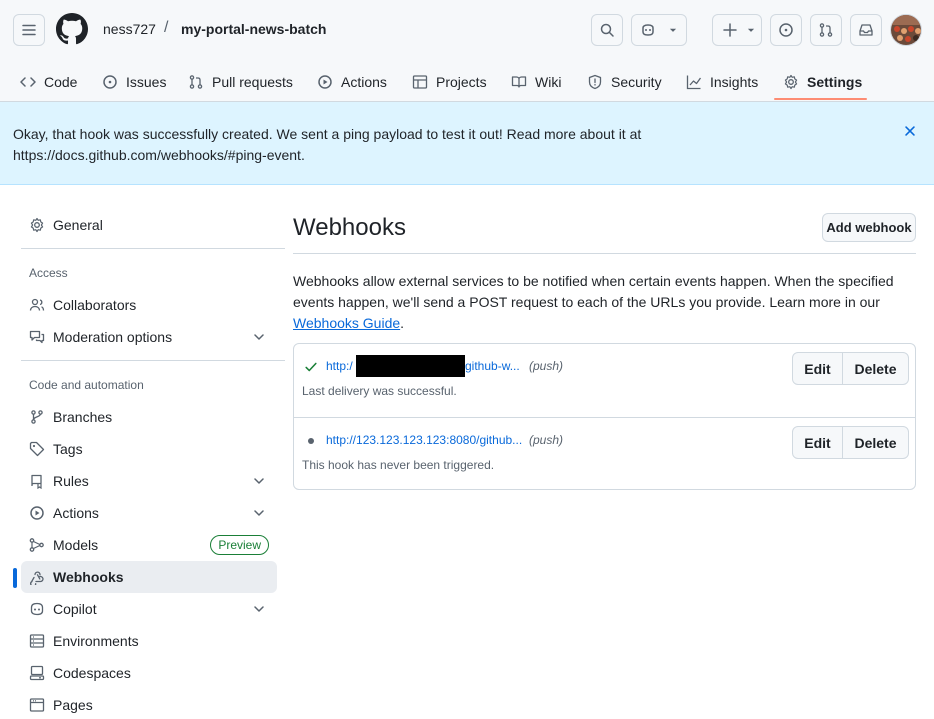 The image size is (934, 719). What do you see at coordinates (149, 225) in the screenshot?
I see `sidebar-item-general: General` at bounding box center [149, 225].